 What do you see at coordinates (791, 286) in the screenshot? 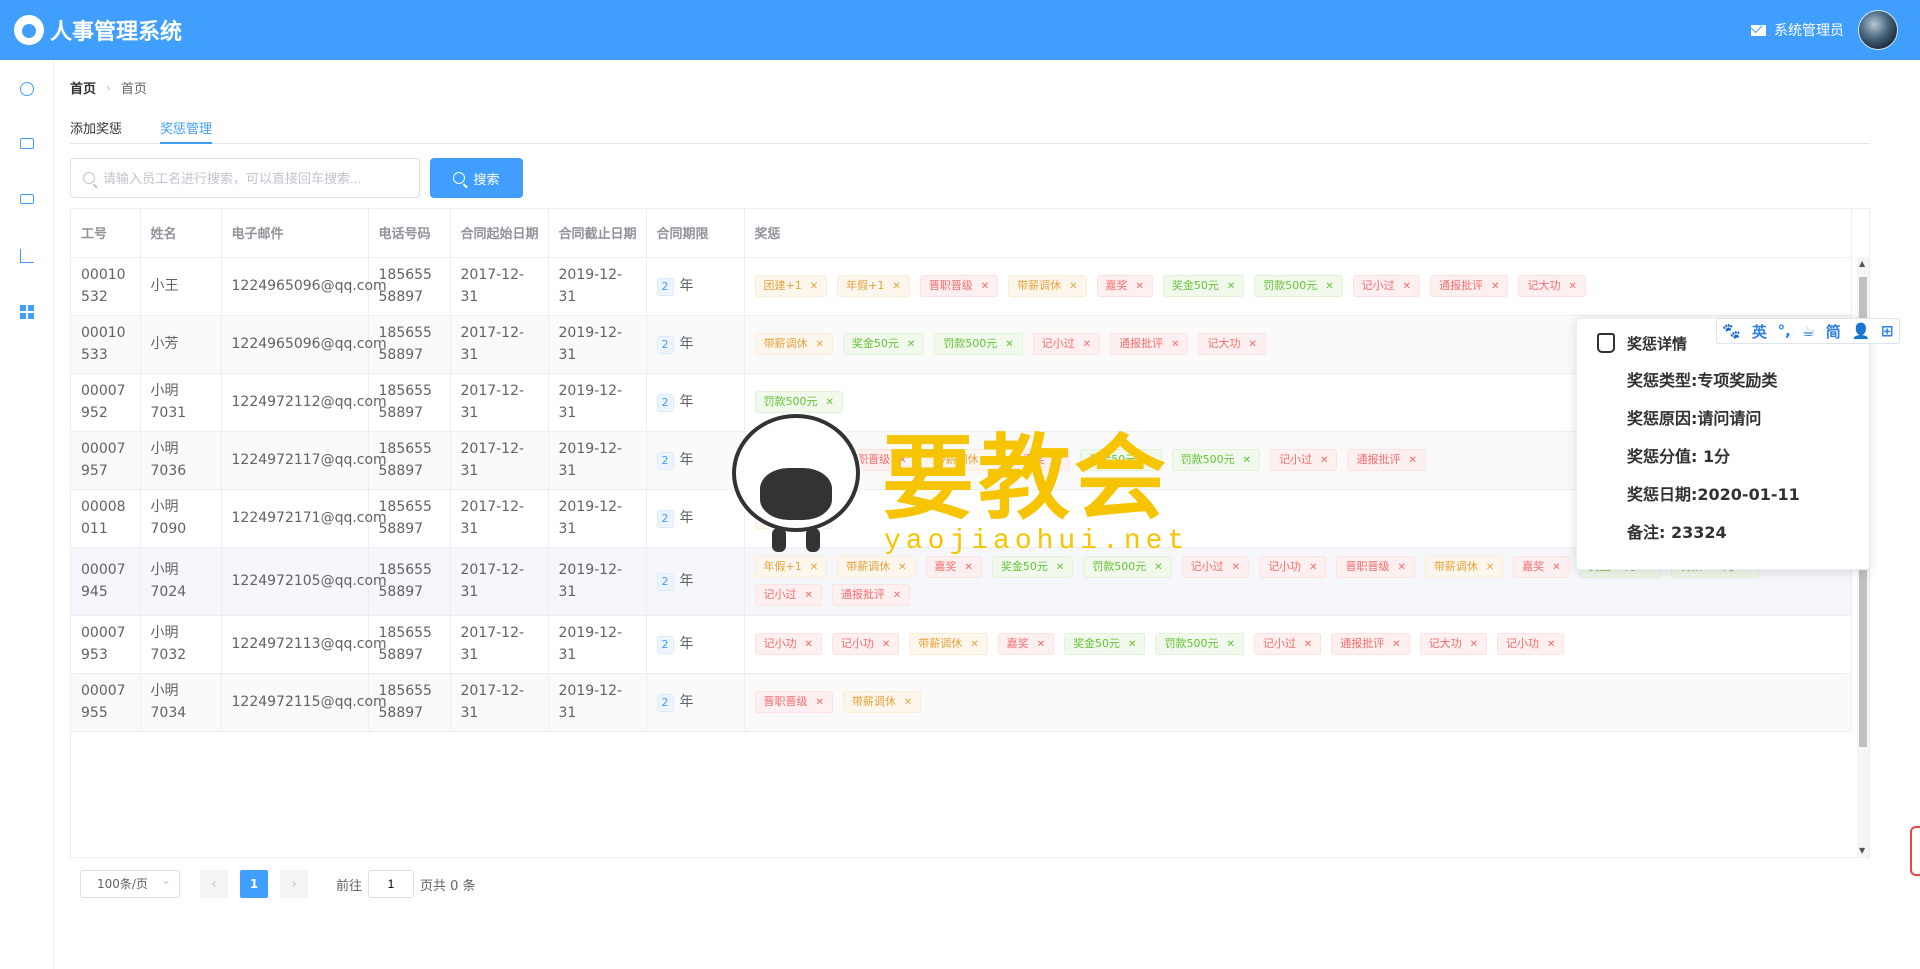
I see `reward-tag: 团建+1 ✕` at bounding box center [791, 286].